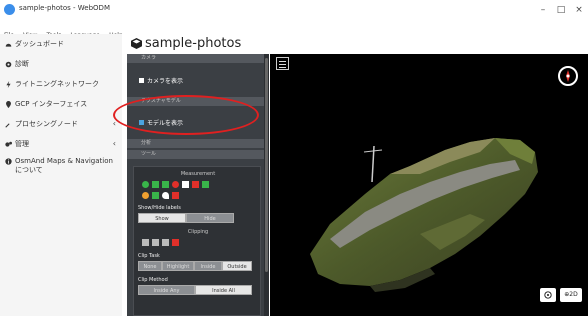 Image resolution: width=588 pixels, height=316 pixels. I want to click on dashboard-icon, so click(8, 45).